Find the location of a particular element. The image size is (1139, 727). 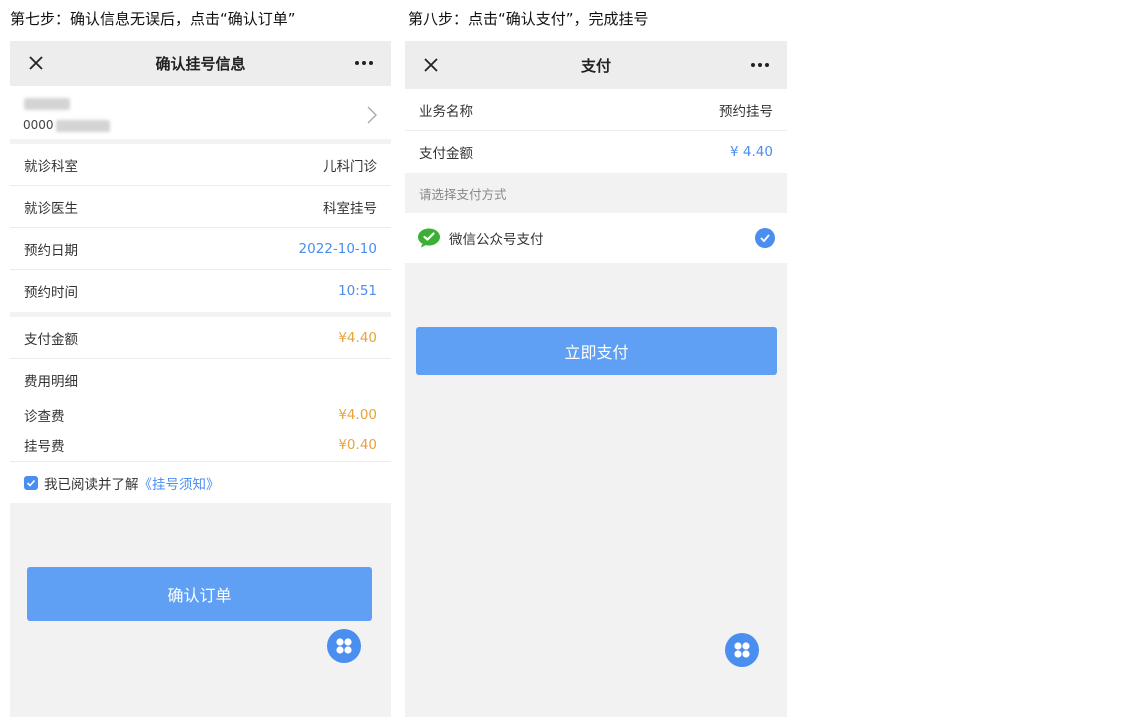

patient-id: 0000 is located at coordinates (38, 125).